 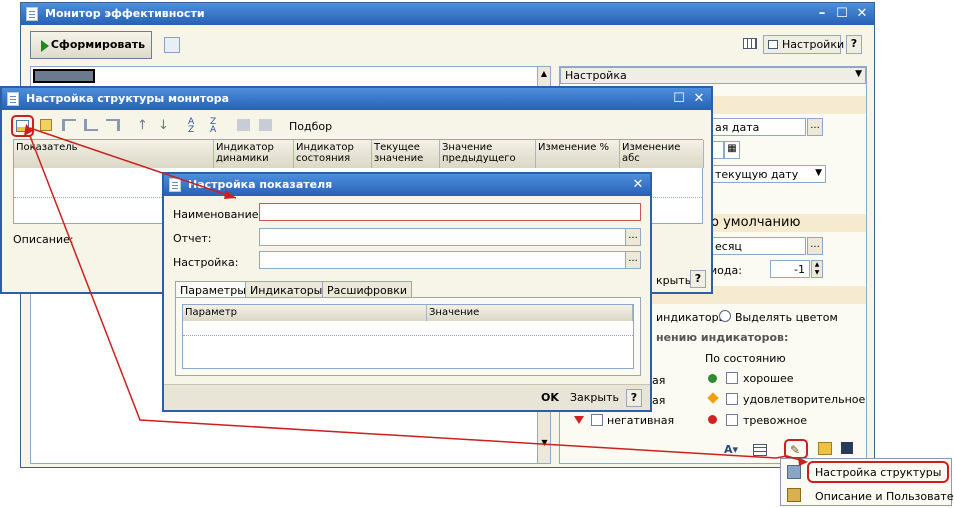 I want to click on period-spinner: ▲ ▼, so click(x=817, y=269).